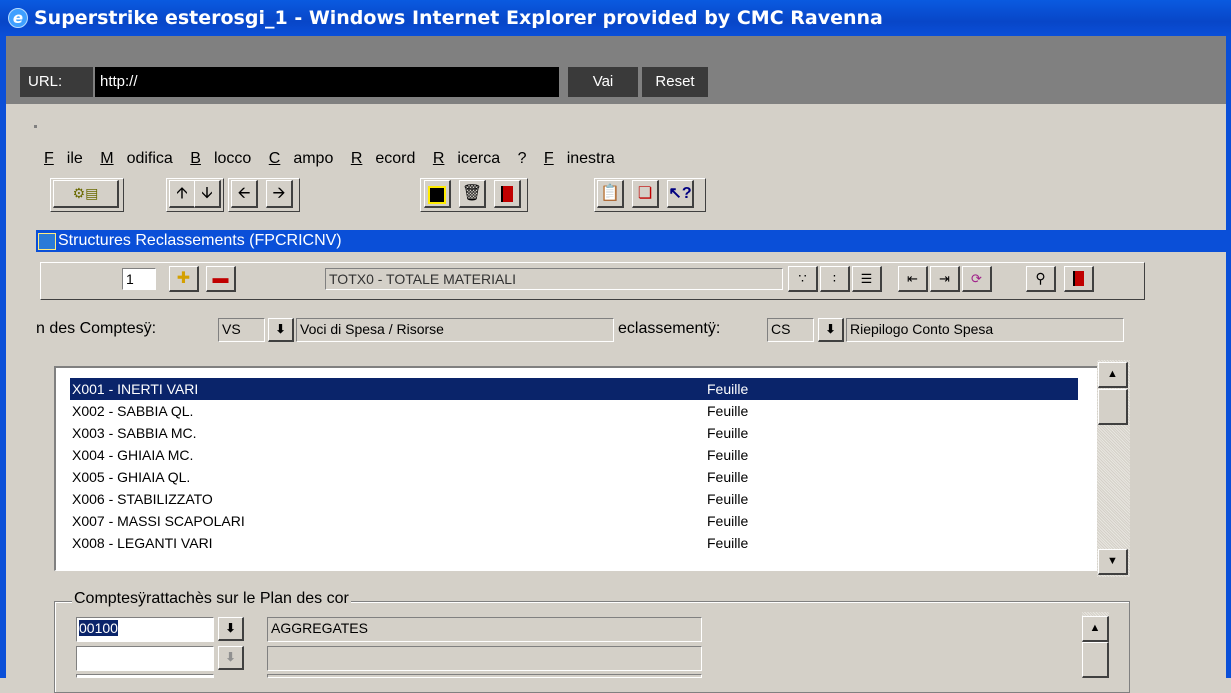 This screenshot has width=1231, height=693. What do you see at coordinates (574, 433) in the screenshot?
I see `list-item: X003 - SABBIA MC. Feuille` at bounding box center [574, 433].